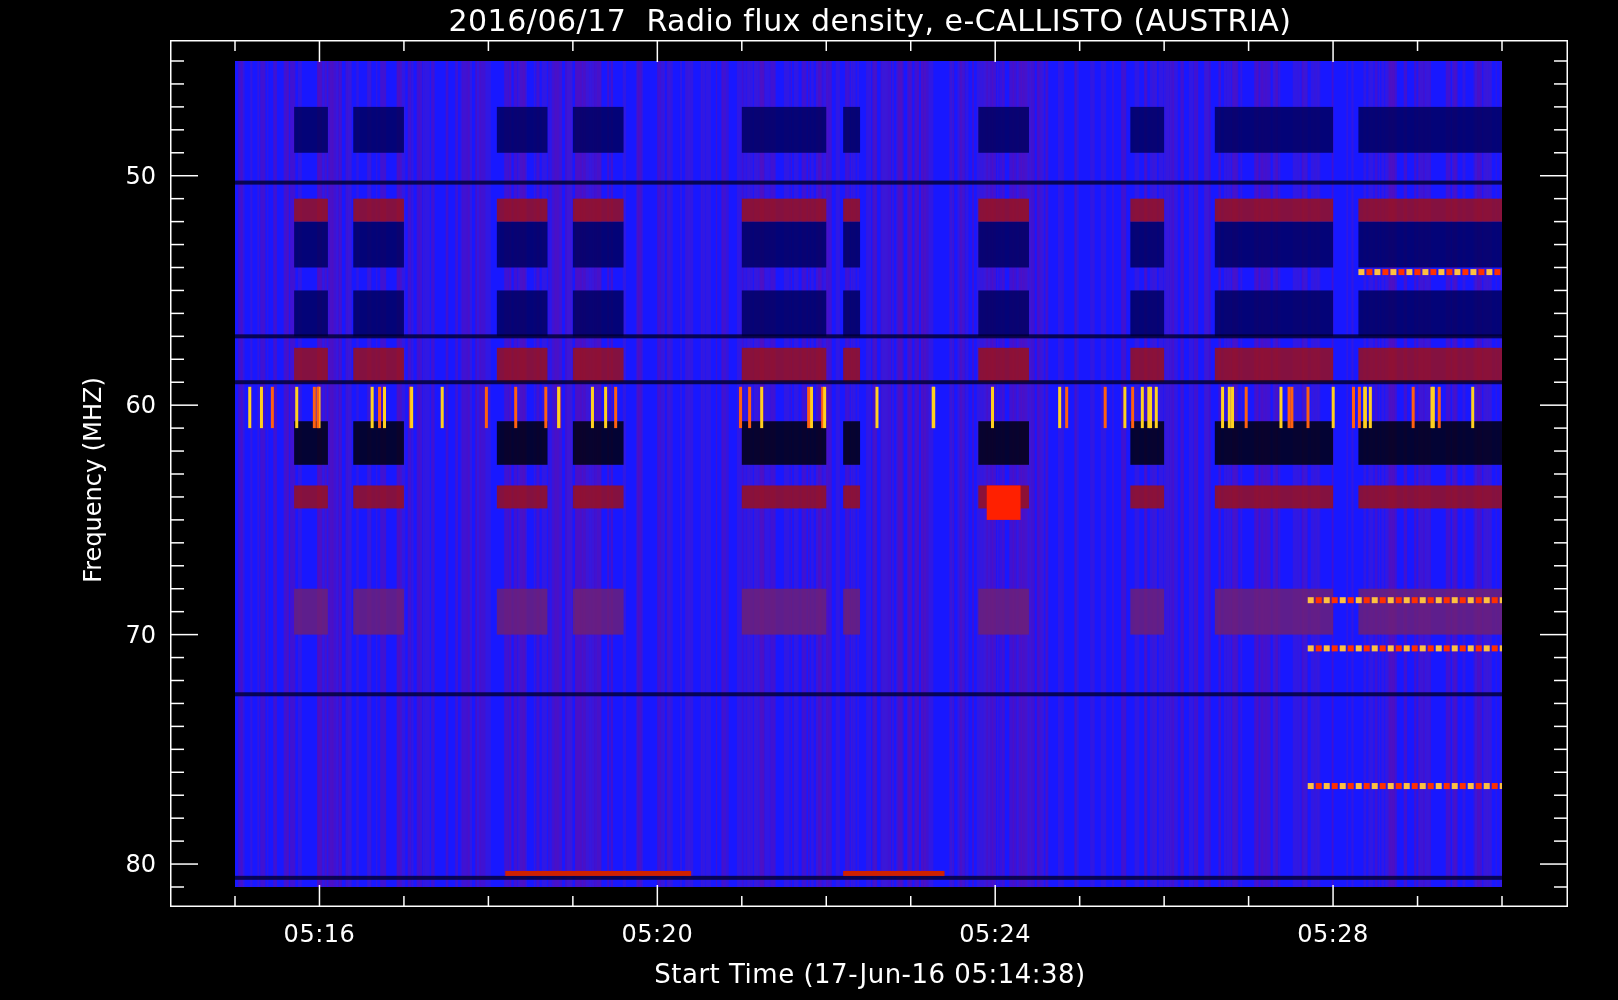 The width and height of the screenshot is (1618, 1000). Describe the element at coordinates (995, 934) in the screenshot. I see `x-tick-label: 05:24` at that location.